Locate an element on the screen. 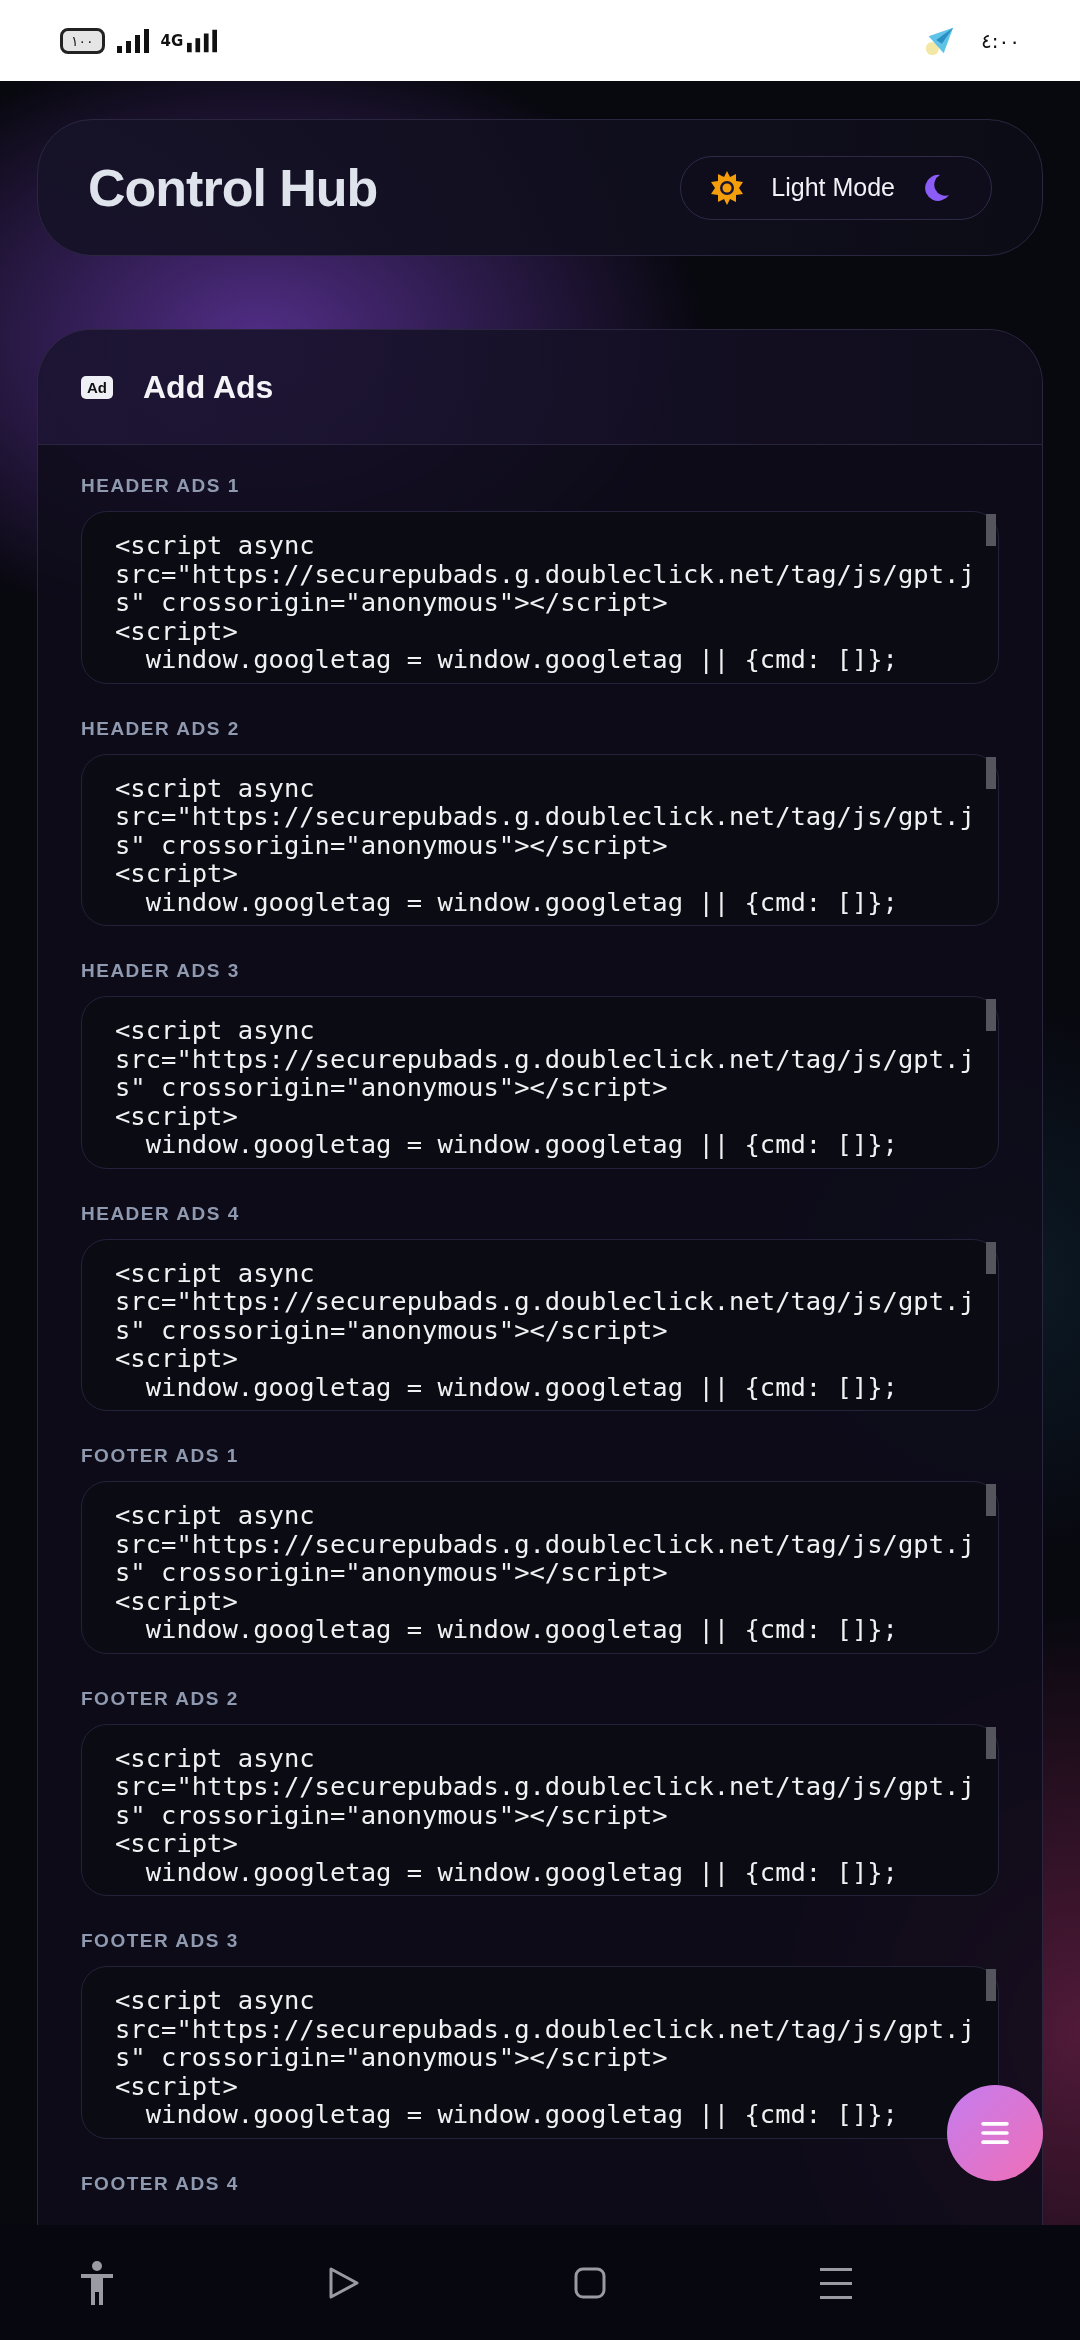 This screenshot has height=2340, width=1080. back-icon is located at coordinates (344, 2282).